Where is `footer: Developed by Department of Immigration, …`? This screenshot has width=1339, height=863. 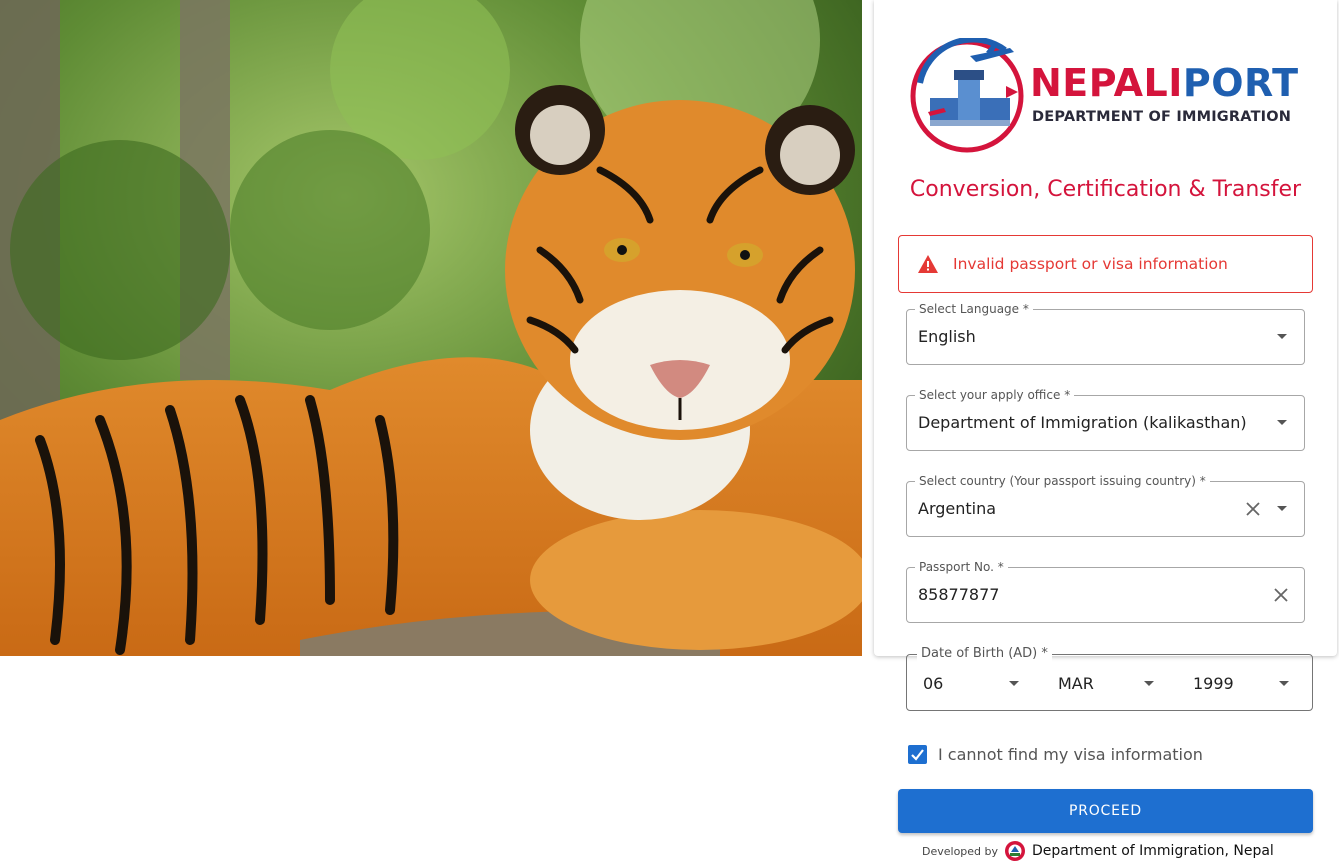
footer: Developed by Department of Immigration, … is located at coordinates (1098, 851).